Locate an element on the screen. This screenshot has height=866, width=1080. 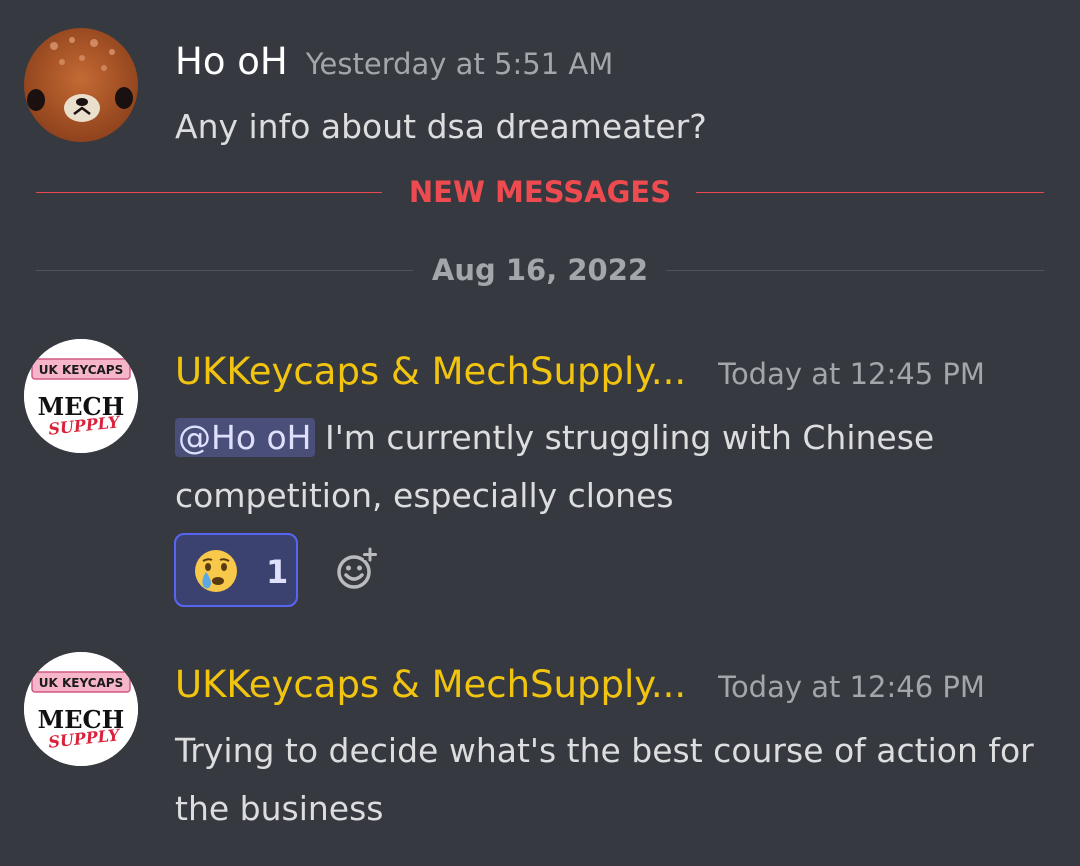
add-reaction-icon is located at coordinates (356, 572).